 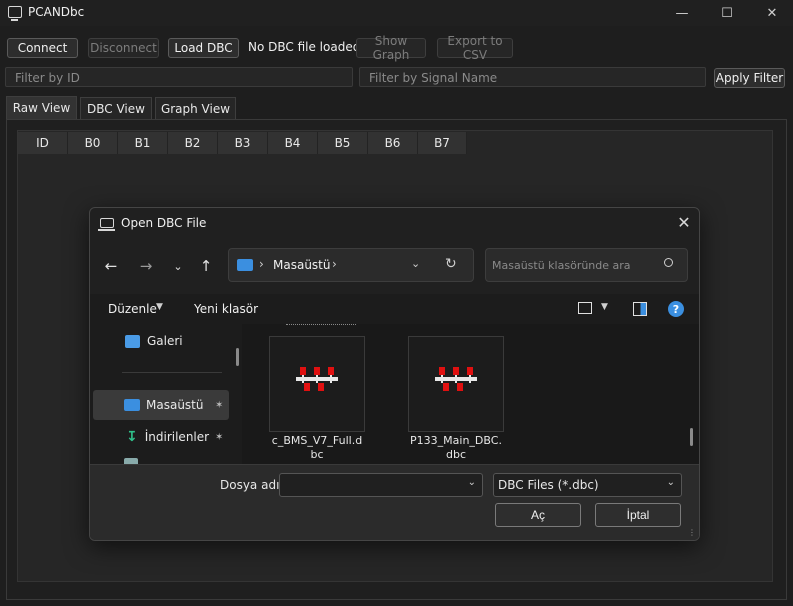 What do you see at coordinates (193, 143) in the screenshot?
I see `column-header-b2: B2` at bounding box center [193, 143].